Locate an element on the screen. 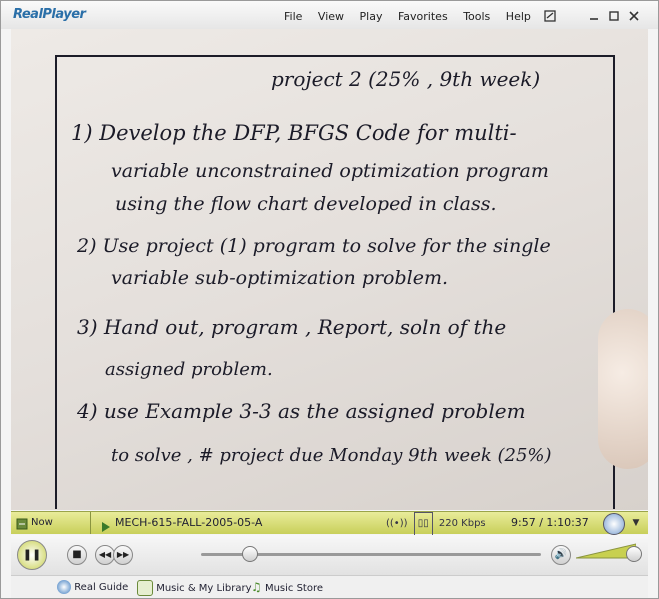 This screenshot has height=599, width=659. previous-icon: ◀◀ is located at coordinates (105, 554).